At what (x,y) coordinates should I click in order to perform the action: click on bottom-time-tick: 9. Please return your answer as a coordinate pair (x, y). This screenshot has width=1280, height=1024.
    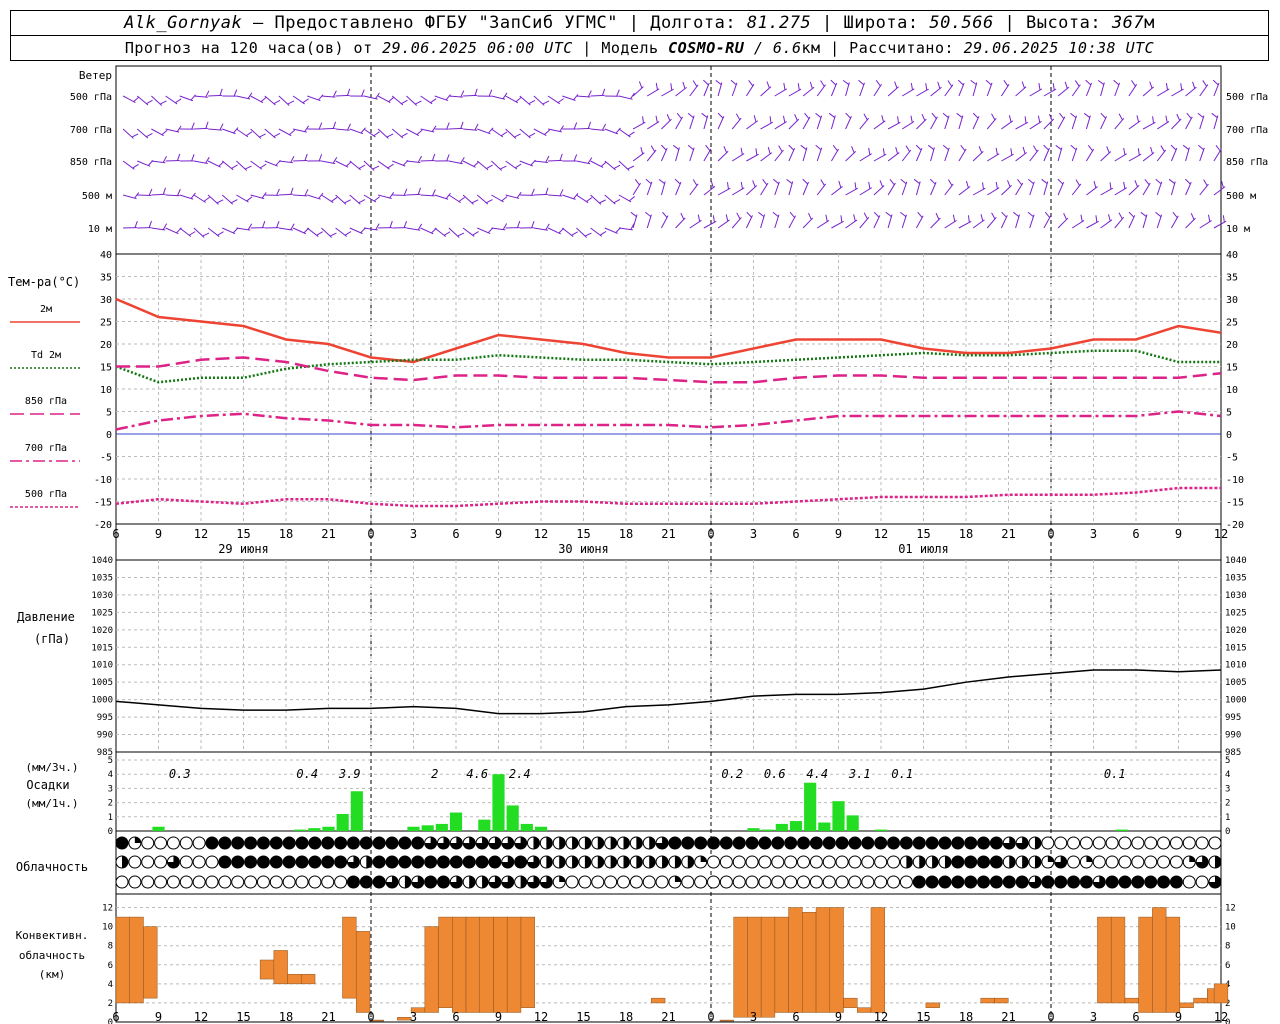
    Looking at the image, I should click on (1178, 1017).